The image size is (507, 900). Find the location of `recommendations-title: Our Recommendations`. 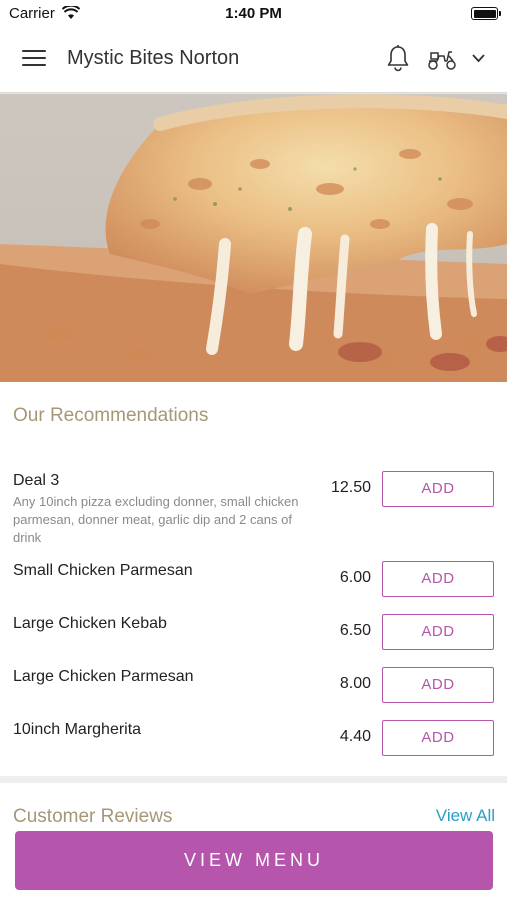

recommendations-title: Our Recommendations is located at coordinates (111, 415).